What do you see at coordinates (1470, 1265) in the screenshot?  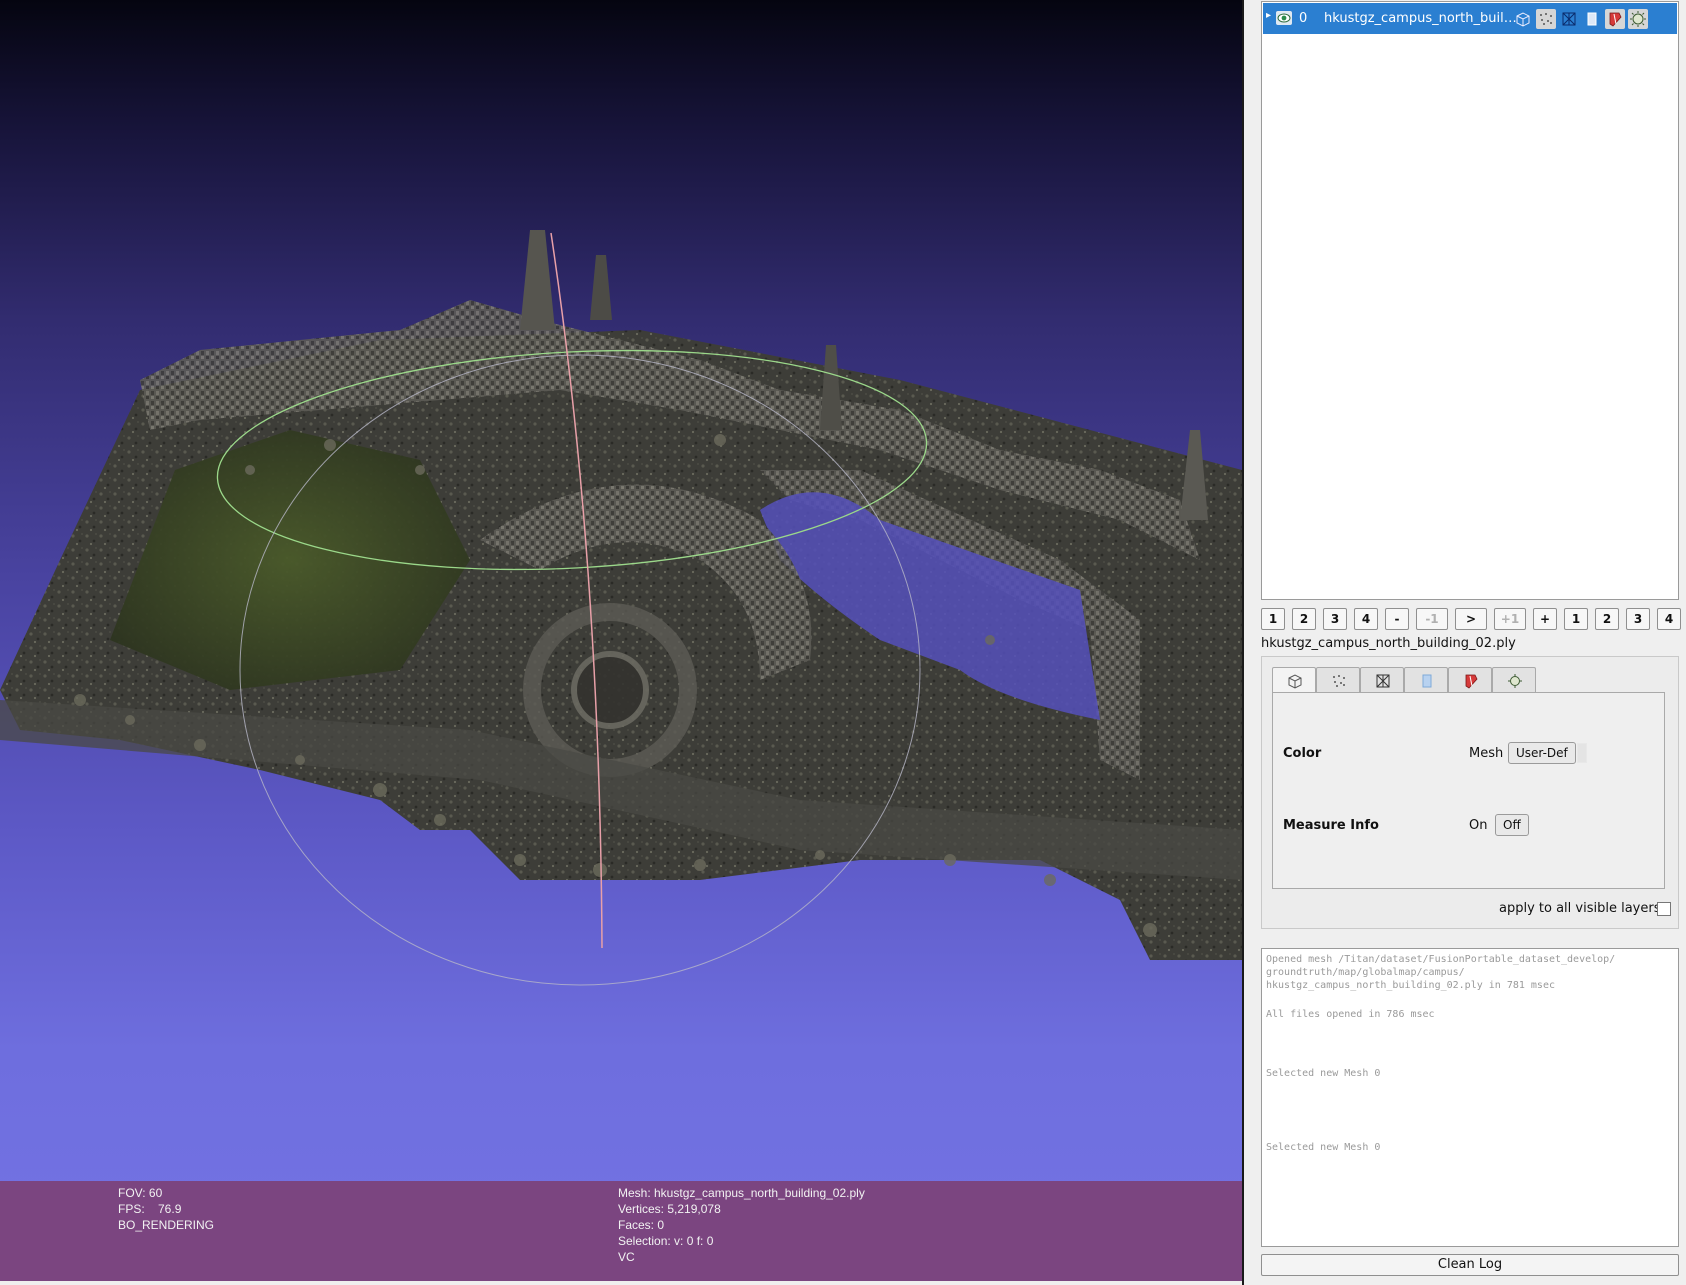 I see `clean-log-button: Clean Log` at bounding box center [1470, 1265].